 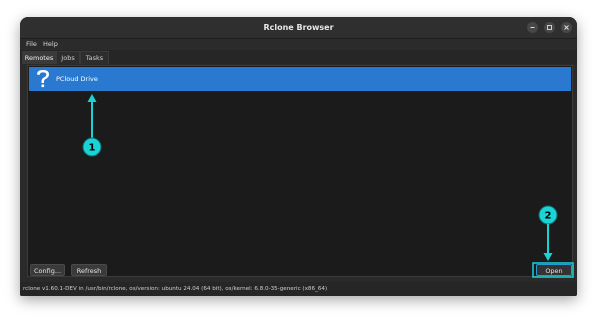 I want to click on tab-tasks: Tasks, so click(x=94, y=57).